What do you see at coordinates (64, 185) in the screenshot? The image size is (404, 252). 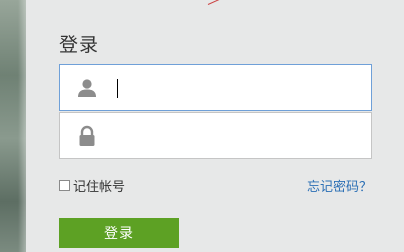 I see `remember-checkbox` at bounding box center [64, 185].